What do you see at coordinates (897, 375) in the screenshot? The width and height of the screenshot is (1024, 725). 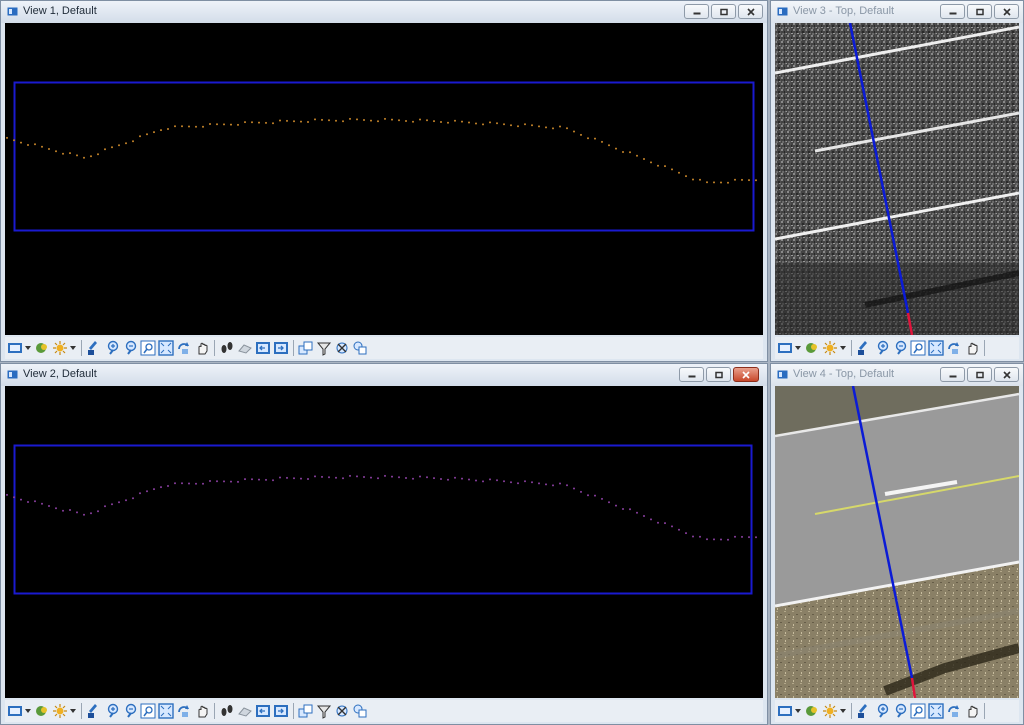 I see `view-4-titlebar: View 4 - Top, Default` at bounding box center [897, 375].